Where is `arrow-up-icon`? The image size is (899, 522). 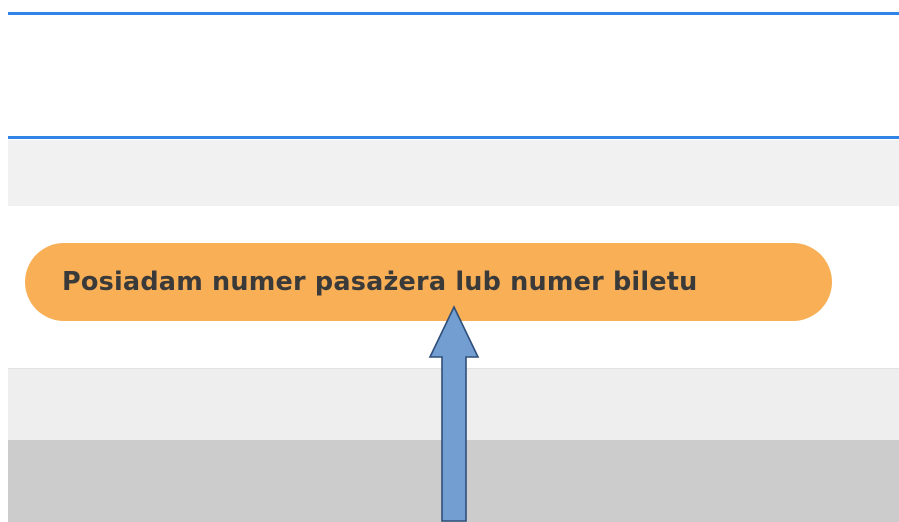 arrow-up-icon is located at coordinates (454, 413).